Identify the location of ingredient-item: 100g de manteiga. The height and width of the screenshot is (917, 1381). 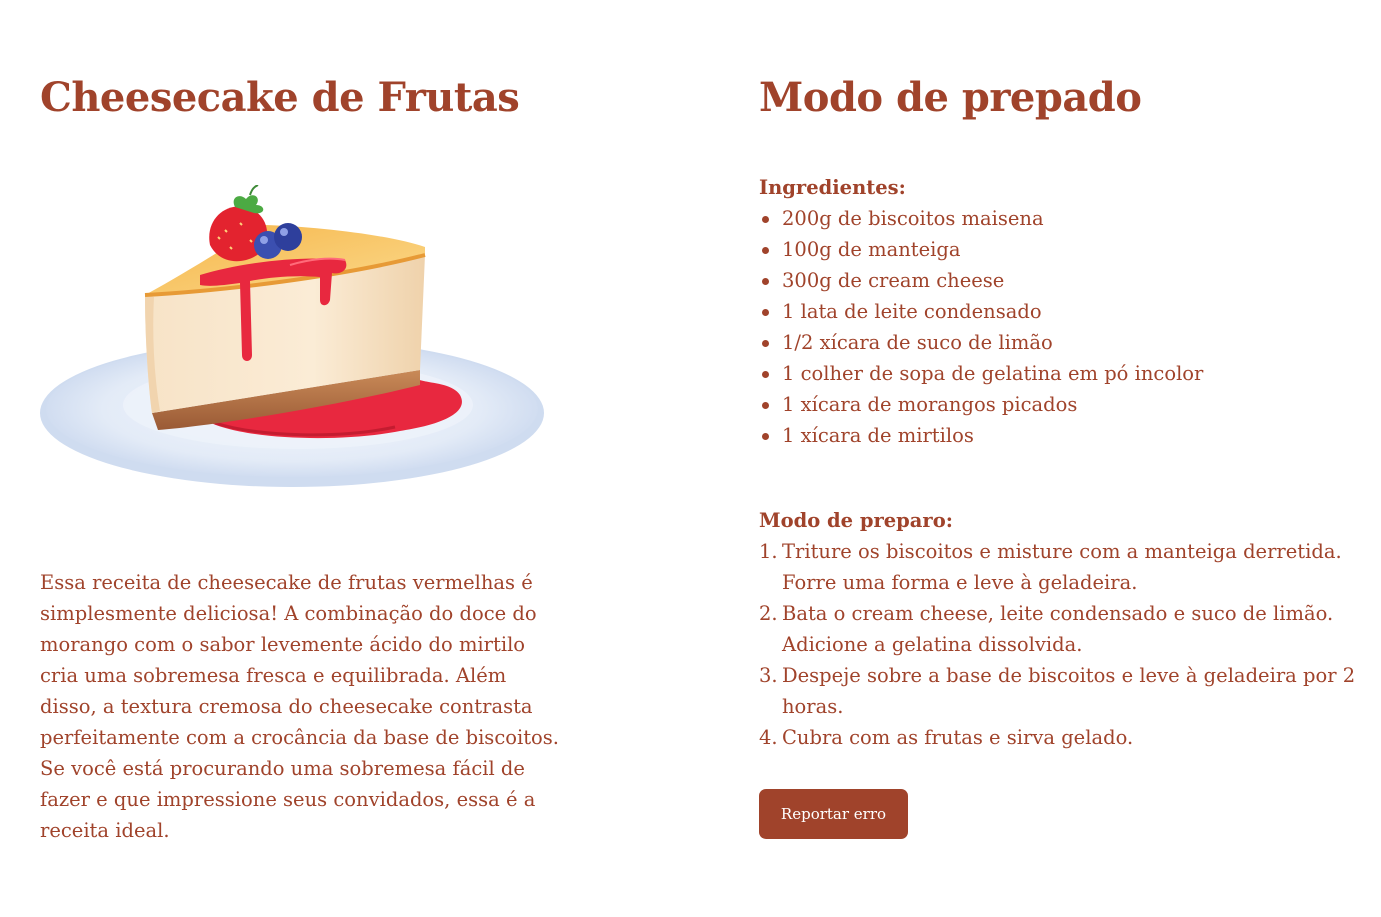
(982, 249).